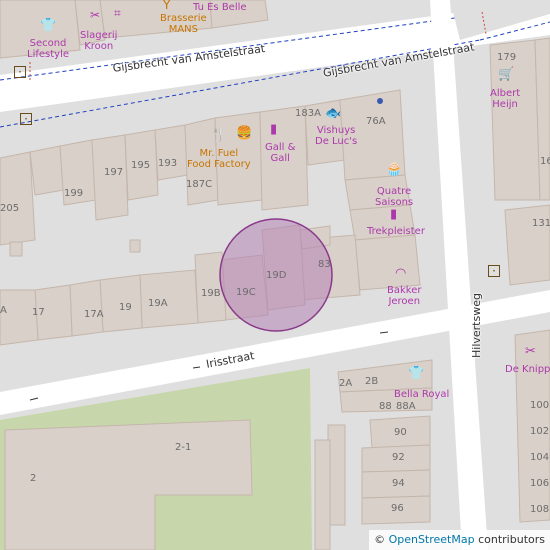 This screenshot has width=550, height=550. I want to click on house-number: 76A, so click(376, 121).